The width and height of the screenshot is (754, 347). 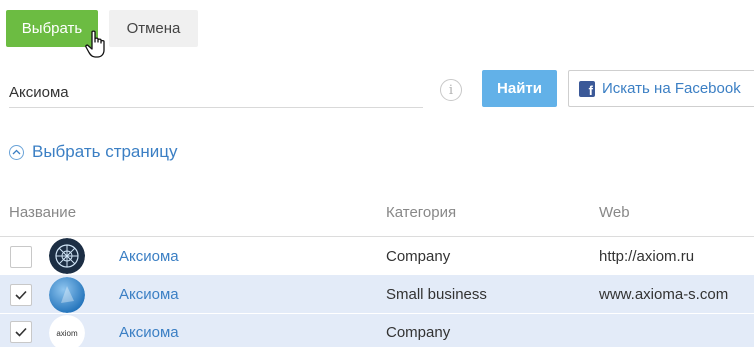 I want to click on select-page-label: Выбрать страницу, so click(x=105, y=151).